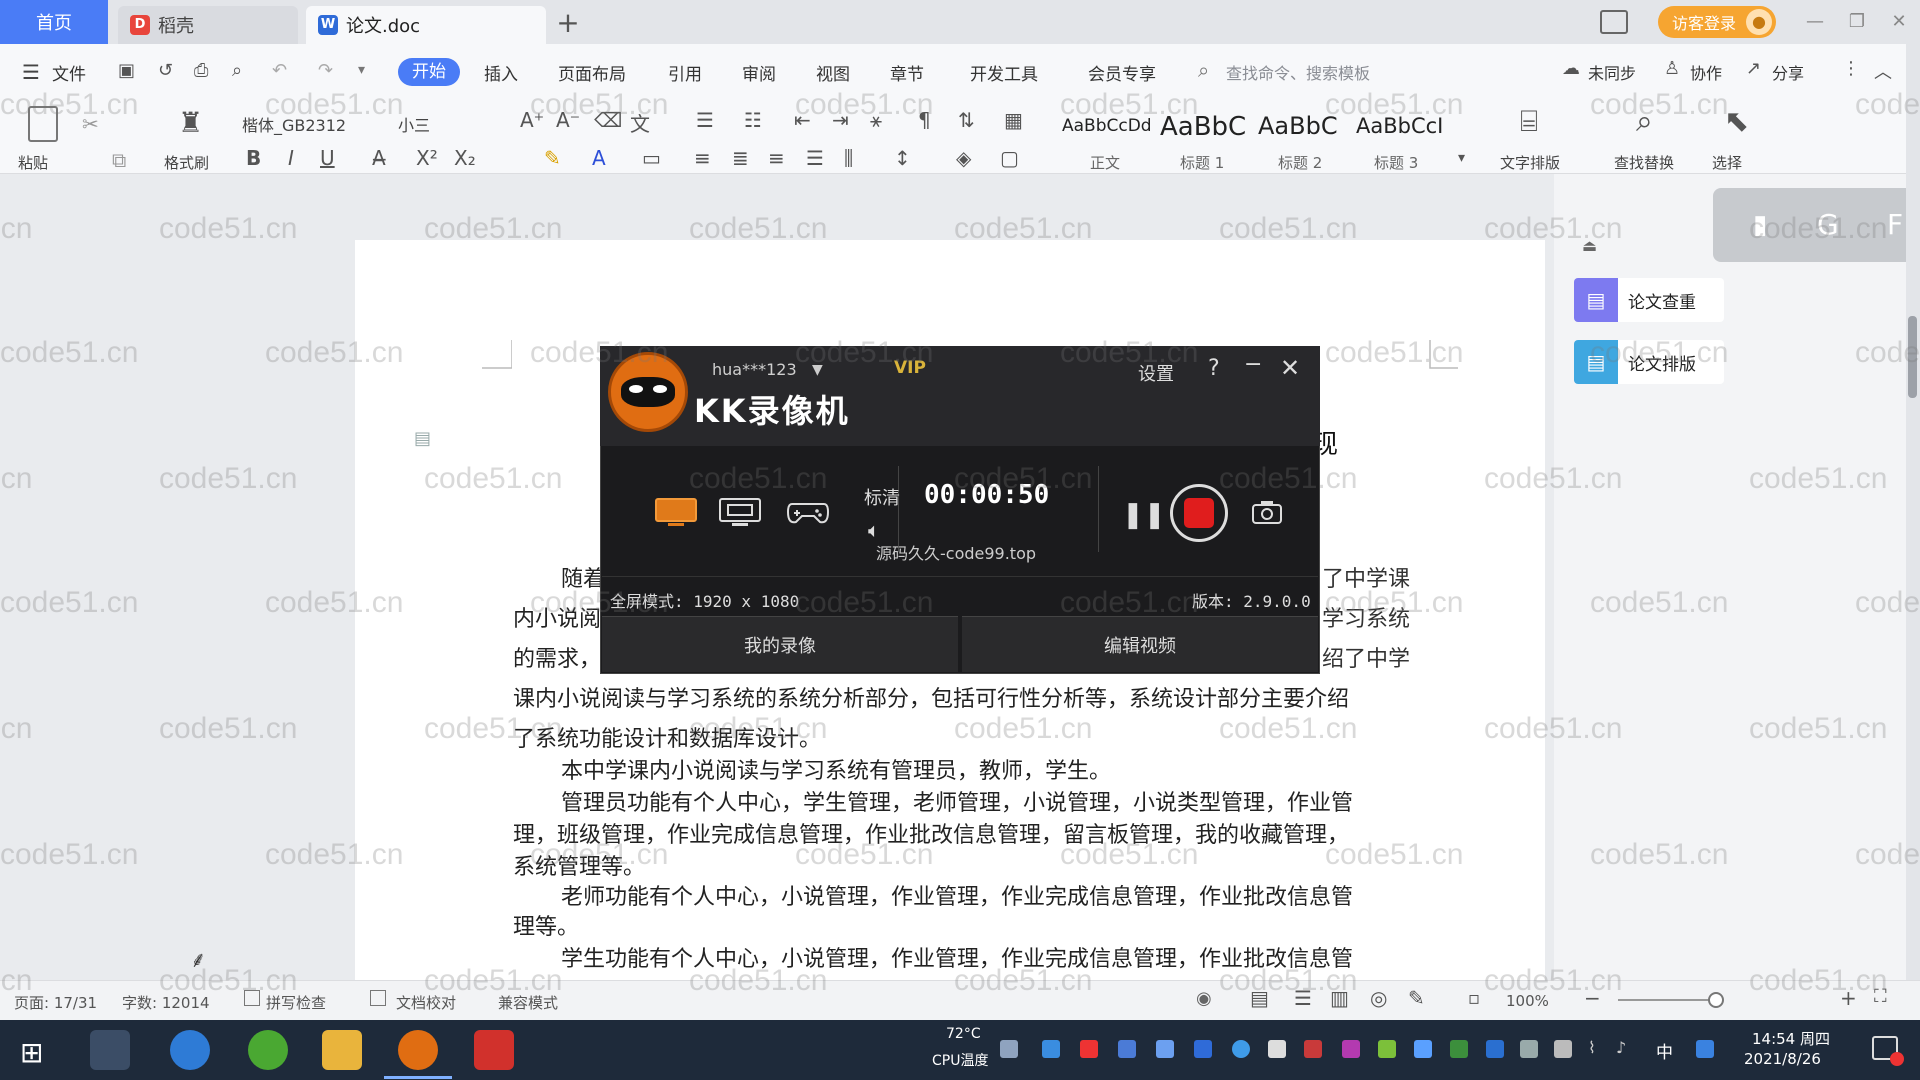 This screenshot has height=1080, width=1920. What do you see at coordinates (1339, 998) in the screenshot?
I see `reading-view-icon: ▥` at bounding box center [1339, 998].